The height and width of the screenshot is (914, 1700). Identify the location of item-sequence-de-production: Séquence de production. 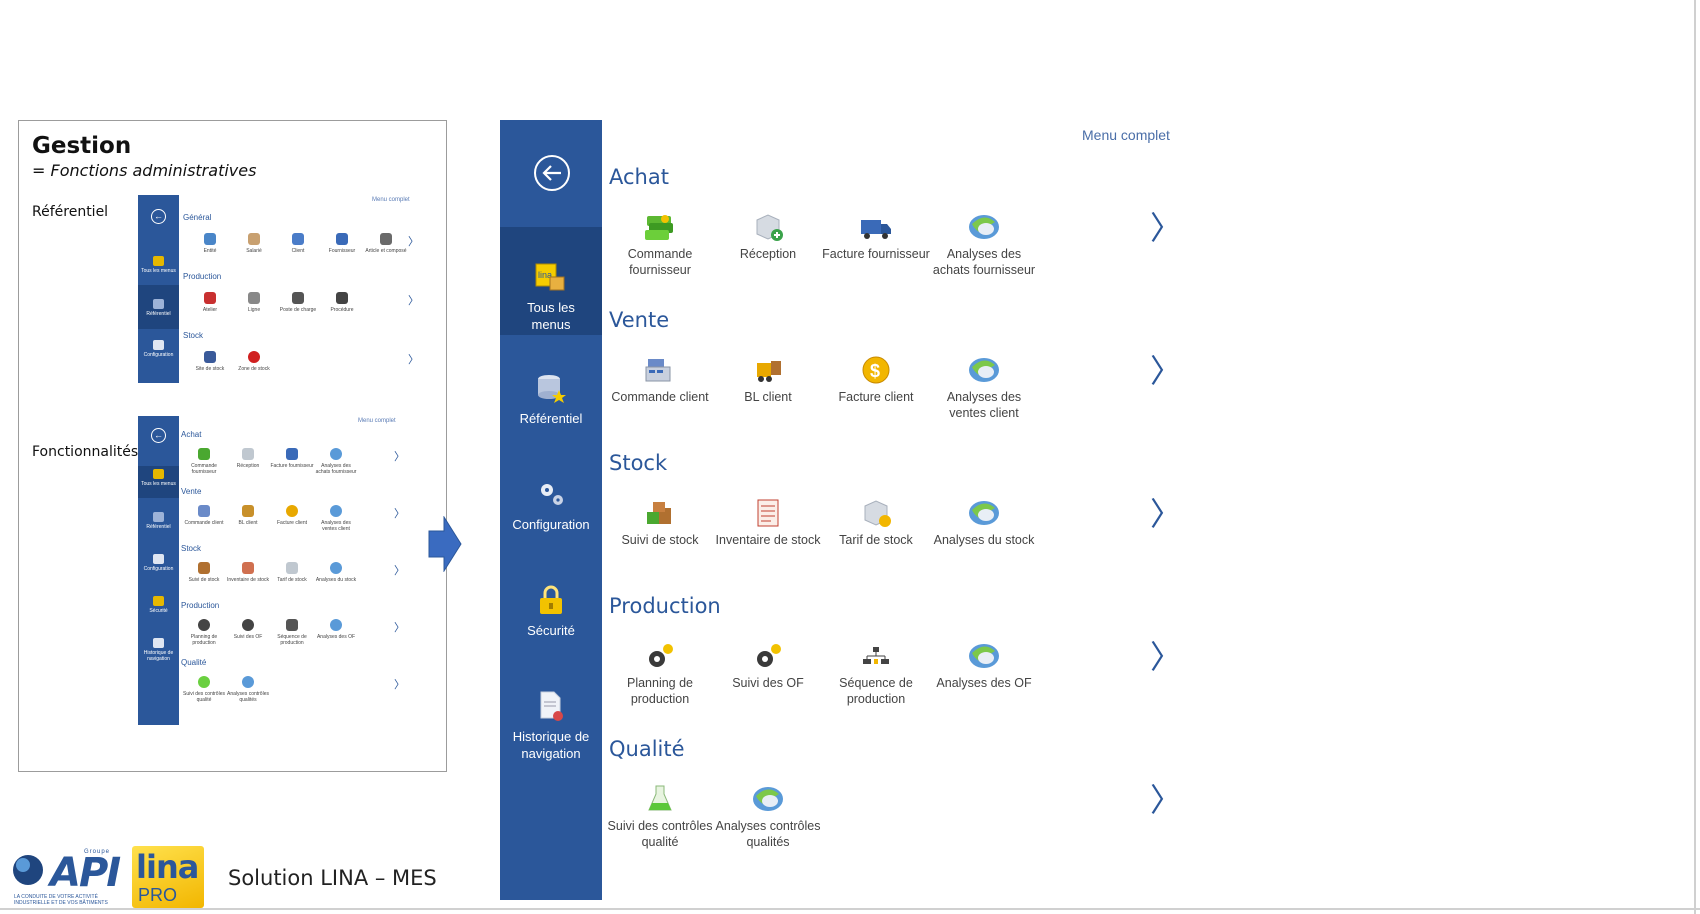
(876, 674).